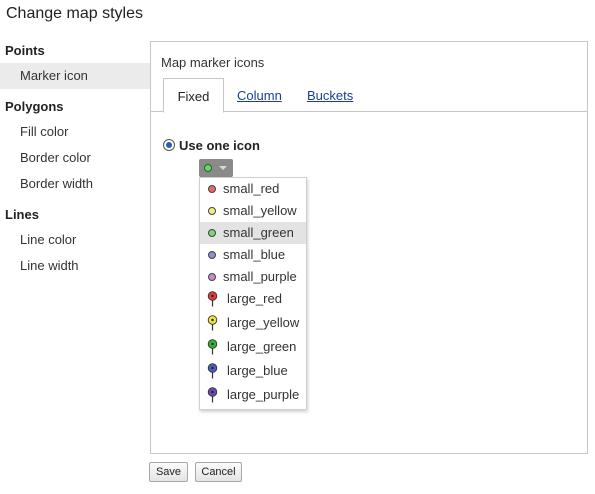  I want to click on icon-option-large-purple: large_purple, so click(253, 395).